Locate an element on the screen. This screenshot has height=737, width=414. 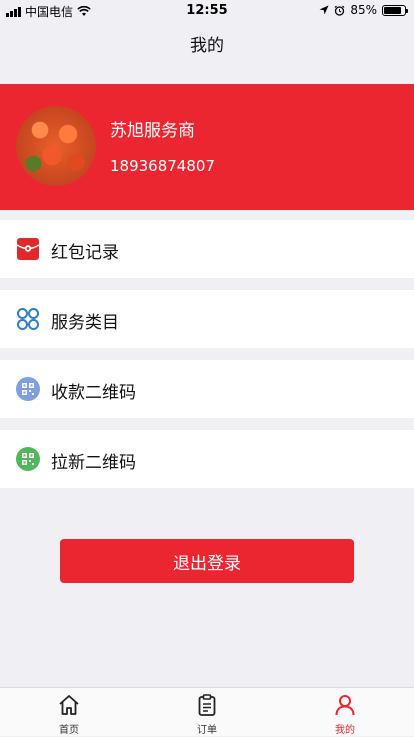
home-icon is located at coordinates (69, 705).